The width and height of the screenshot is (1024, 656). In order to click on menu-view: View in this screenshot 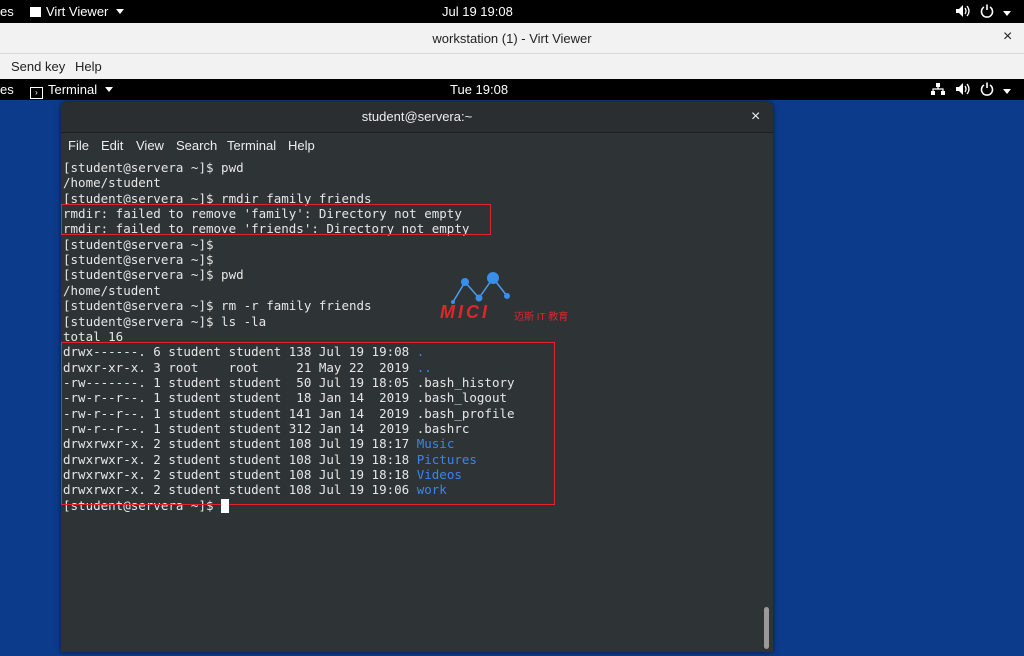, I will do `click(150, 145)`.